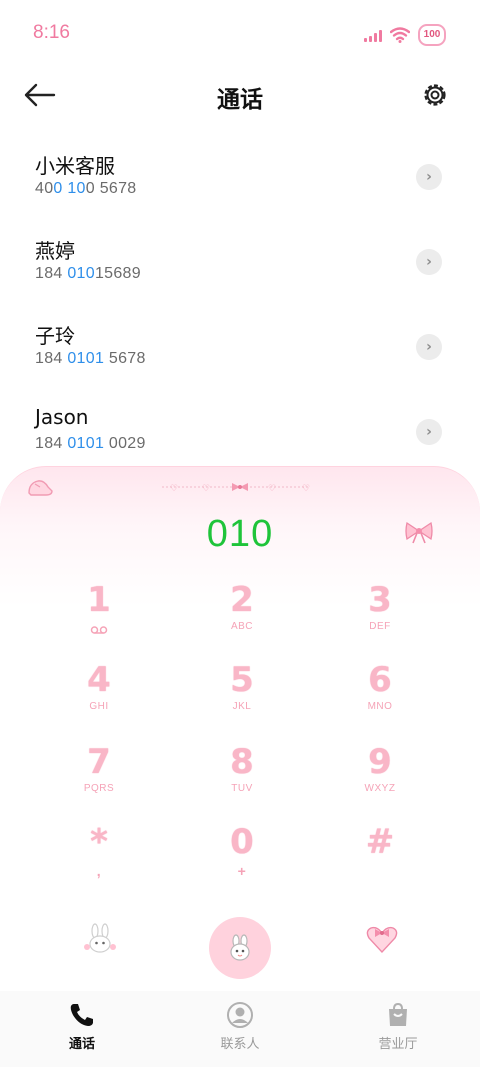  Describe the element at coordinates (398, 1014) in the screenshot. I see `shop-bag-icon` at that location.